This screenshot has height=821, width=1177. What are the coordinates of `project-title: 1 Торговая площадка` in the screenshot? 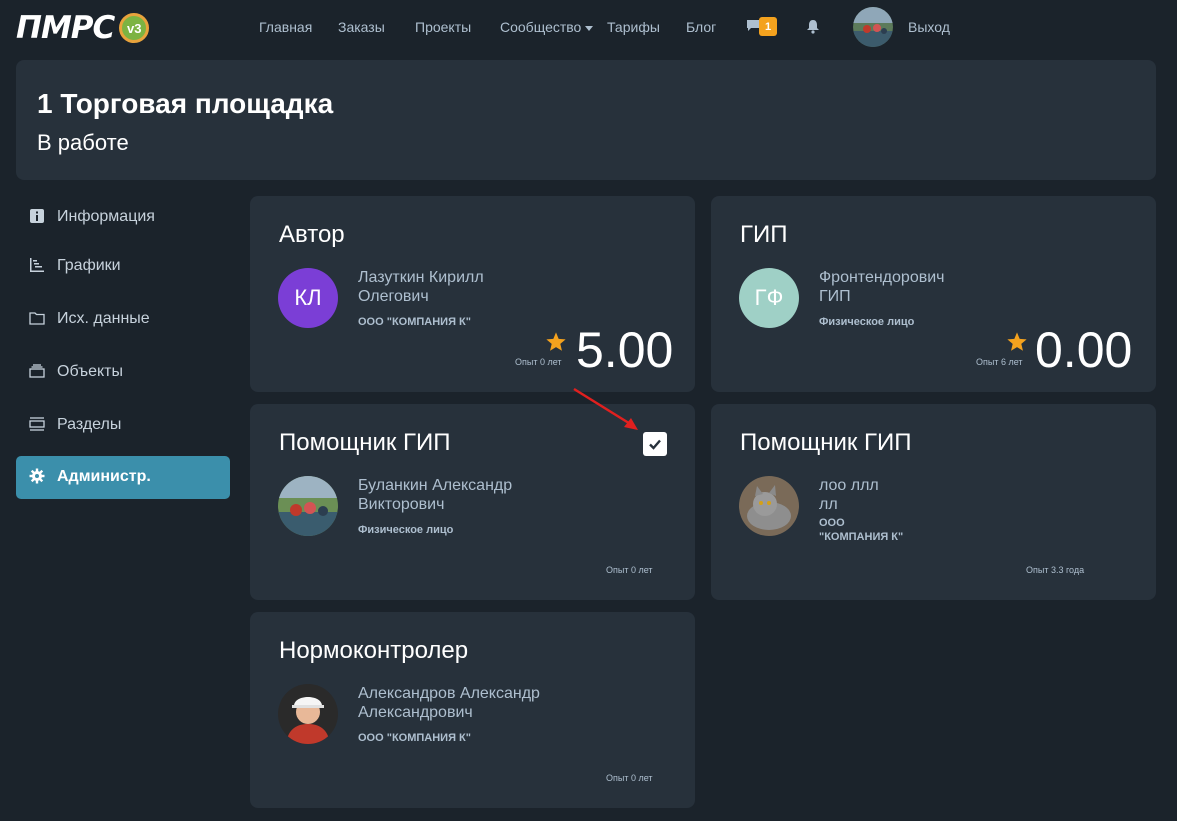 It's located at (185, 103).